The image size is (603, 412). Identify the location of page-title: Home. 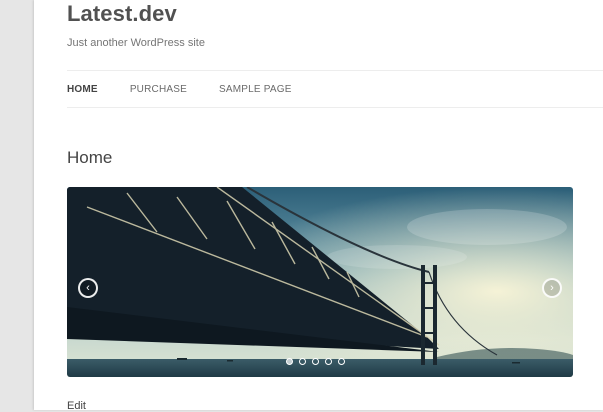
(90, 157).